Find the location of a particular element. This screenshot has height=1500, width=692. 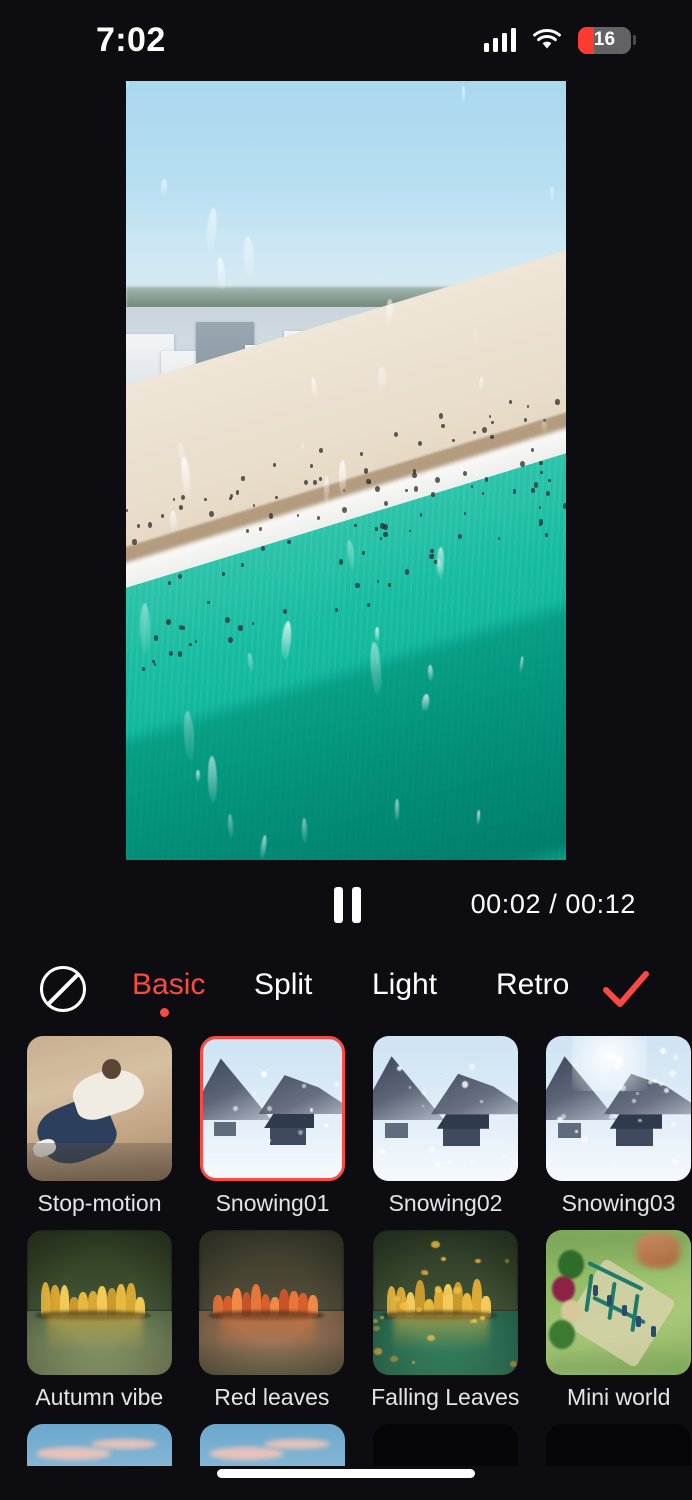

effect-row: Stop-motion Snowing01 Snowing02 Snowing03 is located at coordinates (346, 1125).